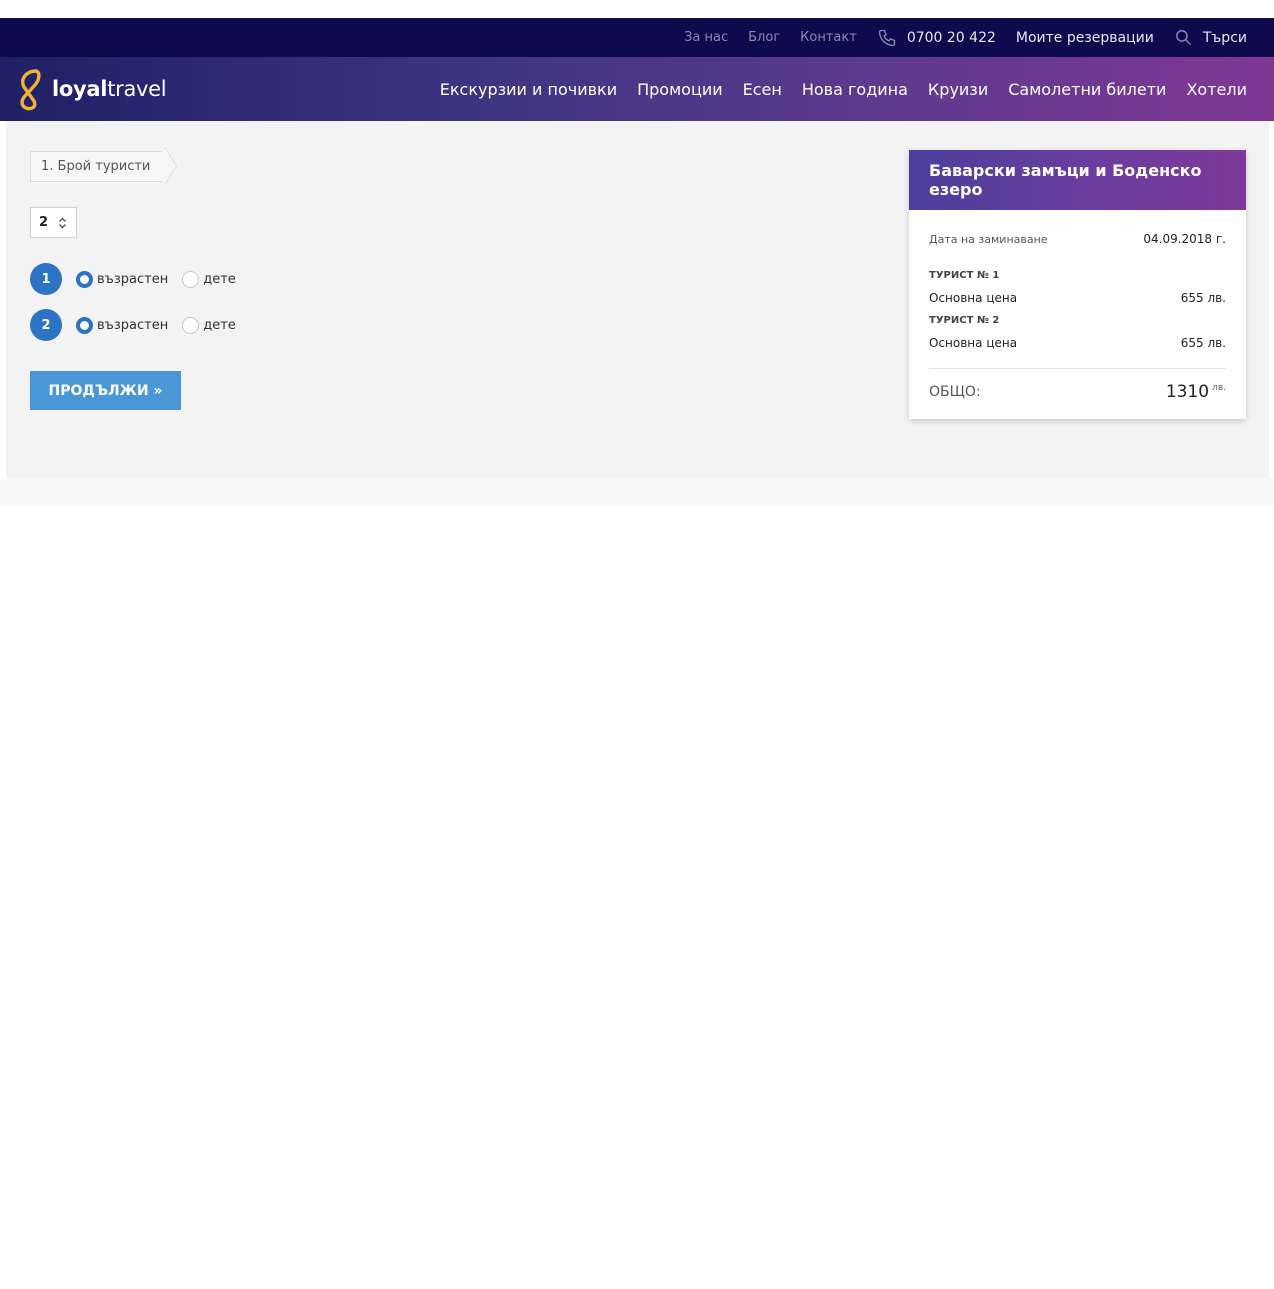 The width and height of the screenshot is (1274, 1289). What do you see at coordinates (53, 222) in the screenshot?
I see `tourist-count-select: 2` at bounding box center [53, 222].